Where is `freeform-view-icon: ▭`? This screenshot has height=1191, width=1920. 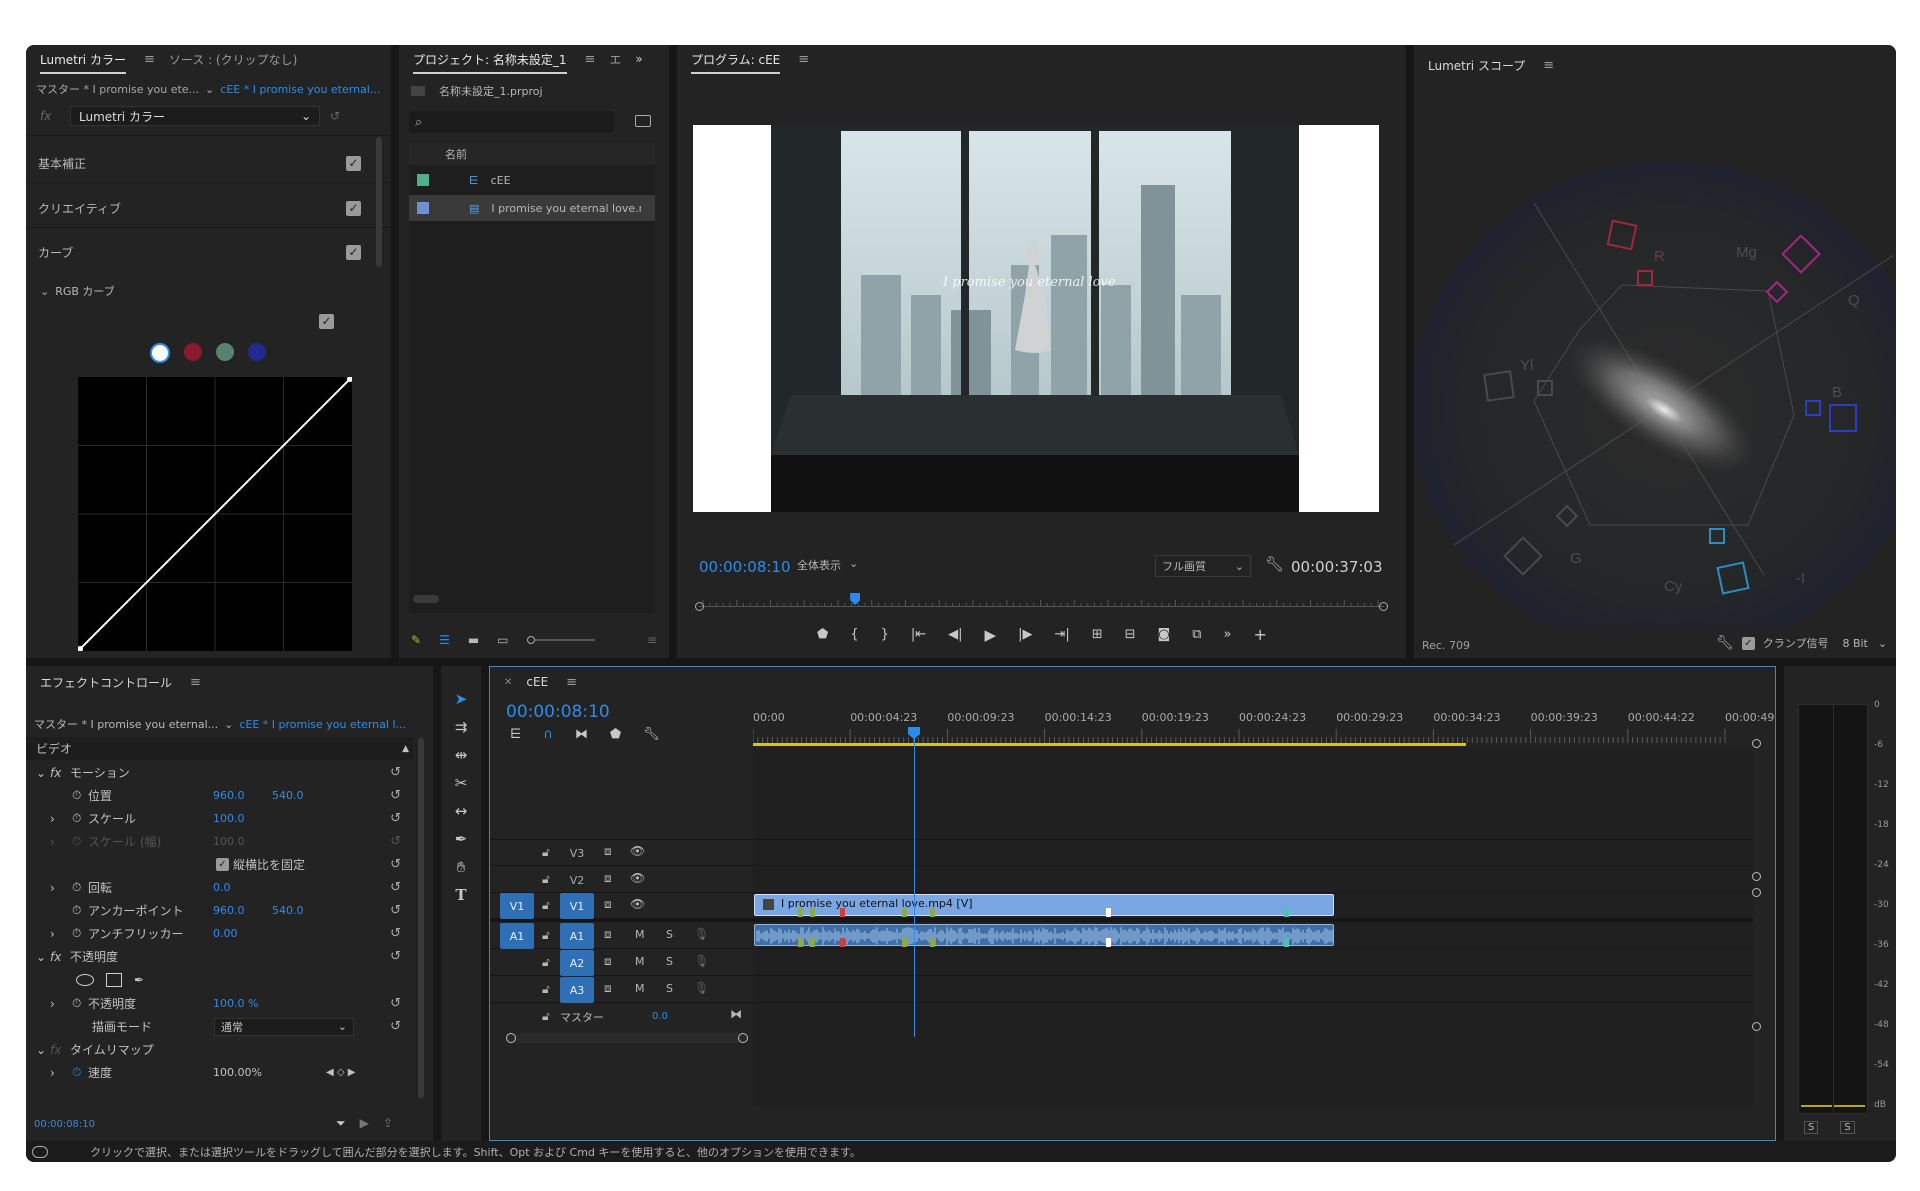
freeform-view-icon: ▭ is located at coordinates (502, 640).